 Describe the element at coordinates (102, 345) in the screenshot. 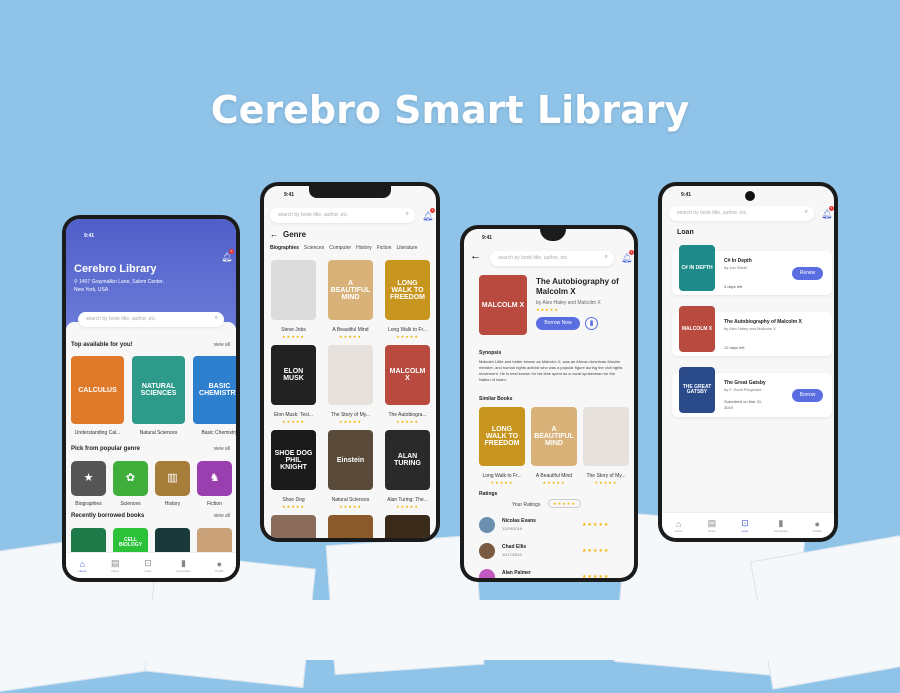

I see `section-top-available: Top available for you!` at that location.